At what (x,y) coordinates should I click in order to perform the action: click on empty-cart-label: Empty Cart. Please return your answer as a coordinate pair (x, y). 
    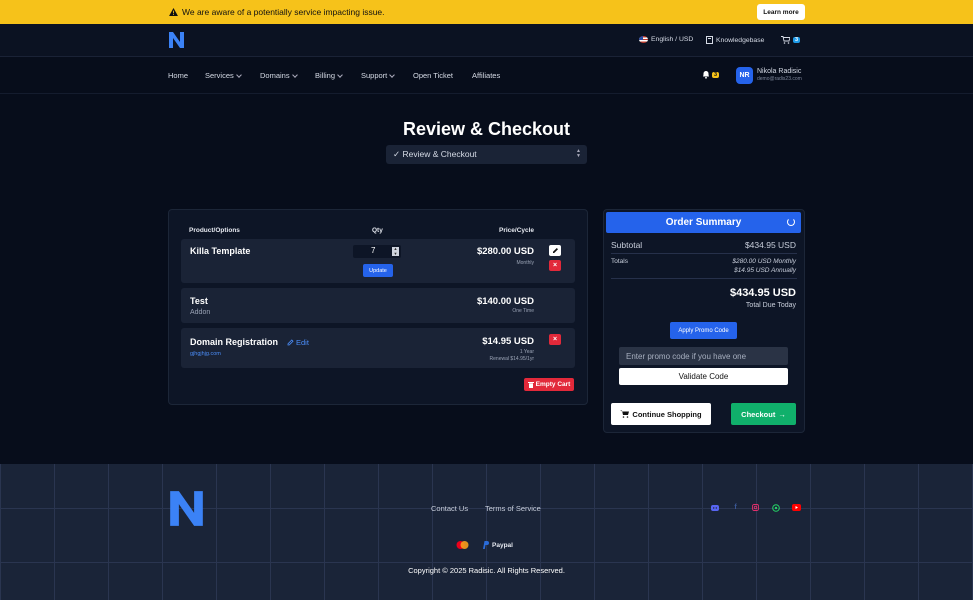
    Looking at the image, I should click on (553, 384).